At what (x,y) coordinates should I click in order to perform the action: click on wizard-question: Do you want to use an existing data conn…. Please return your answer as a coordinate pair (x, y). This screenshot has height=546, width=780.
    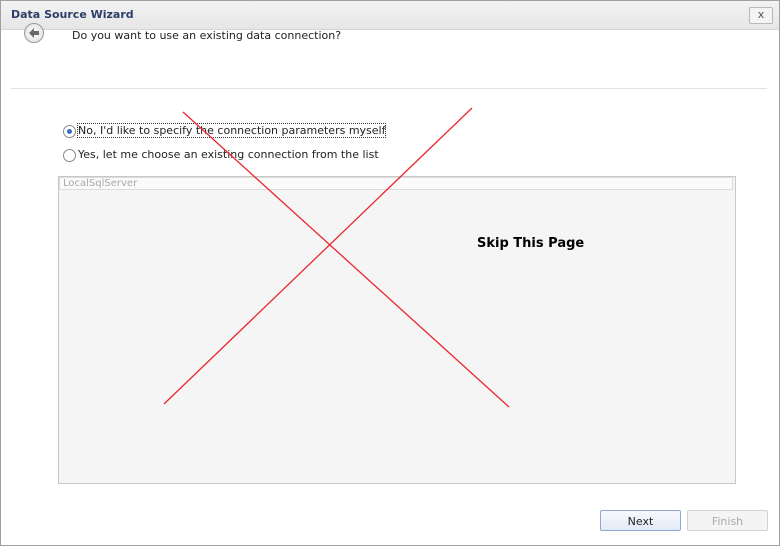
    Looking at the image, I should click on (207, 35).